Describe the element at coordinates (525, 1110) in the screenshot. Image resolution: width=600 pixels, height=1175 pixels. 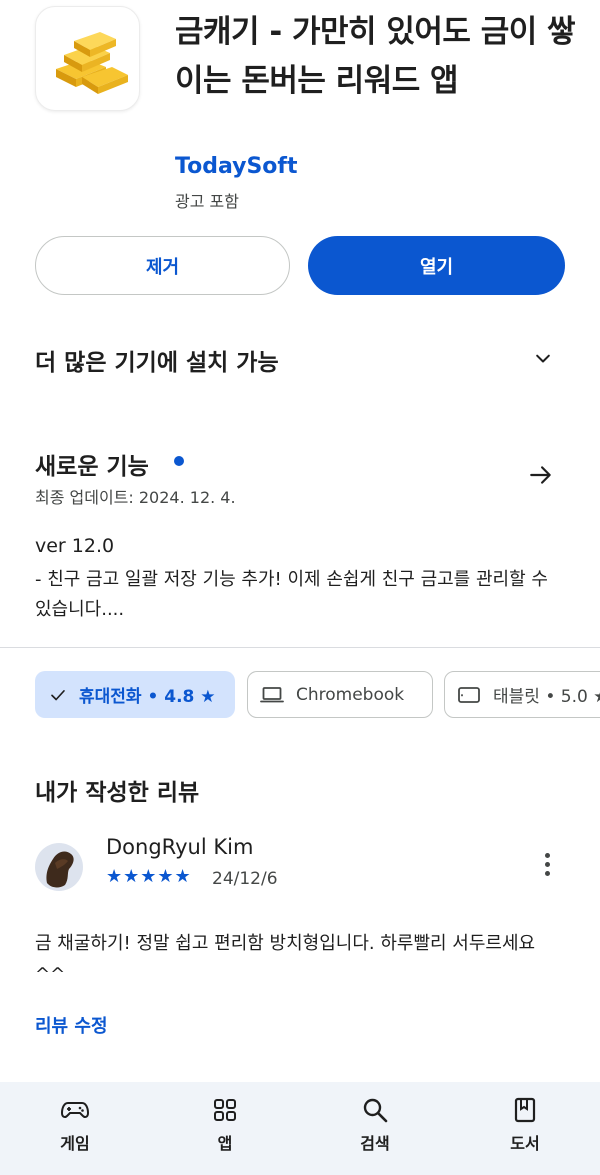
I see `book-icon` at that location.